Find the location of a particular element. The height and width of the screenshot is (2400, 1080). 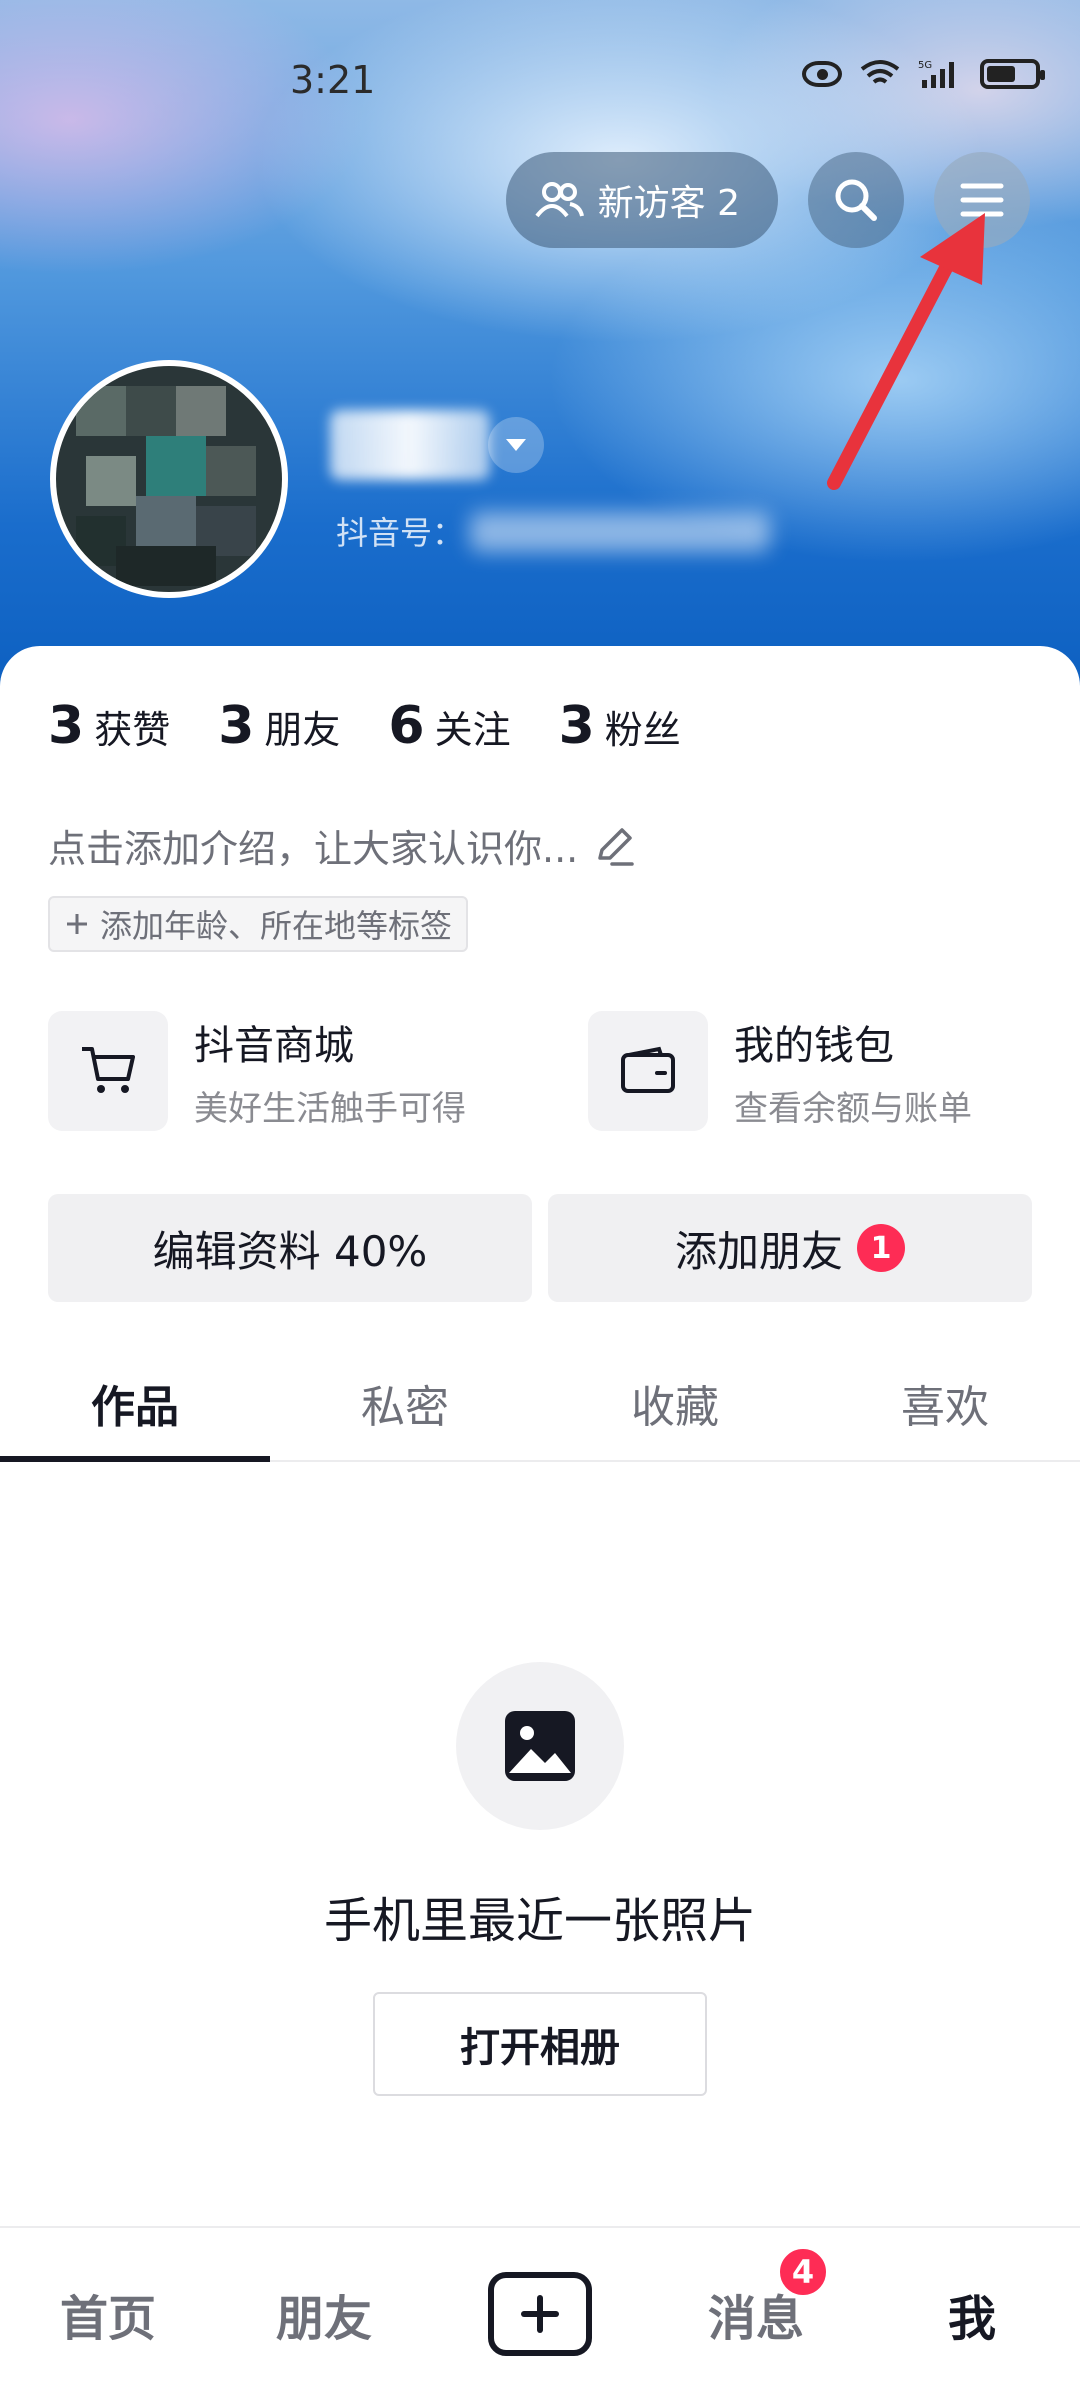

stat-number: 6 is located at coordinates (406, 726).